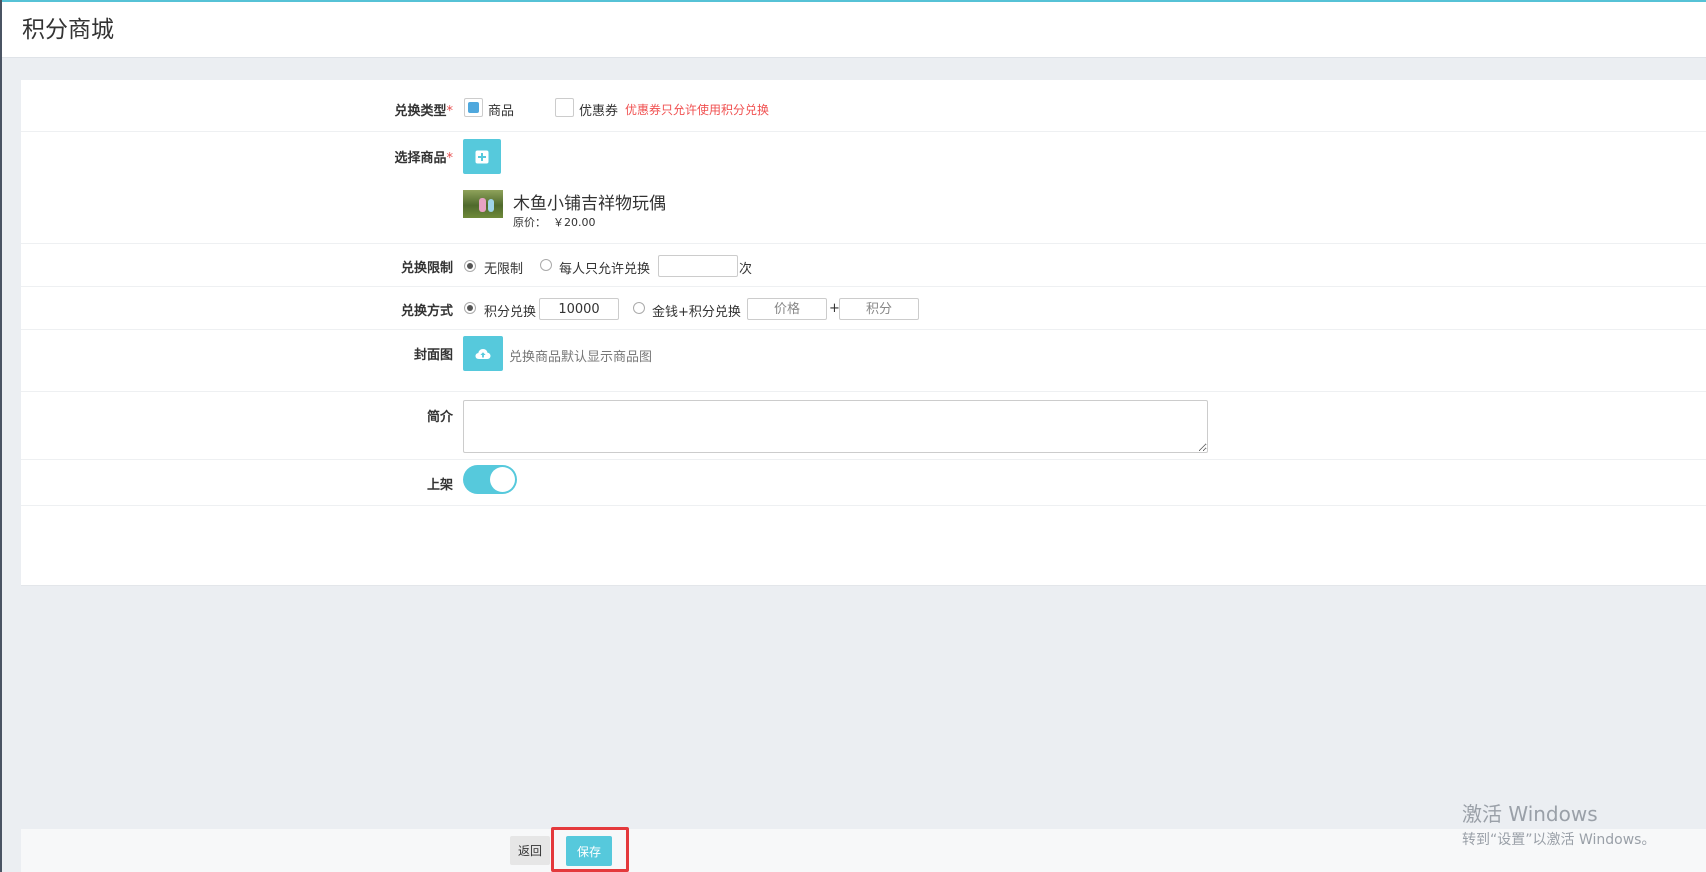 The image size is (1706, 872). Describe the element at coordinates (420, 158) in the screenshot. I see `select-goods-label-text: 选择商品` at that location.